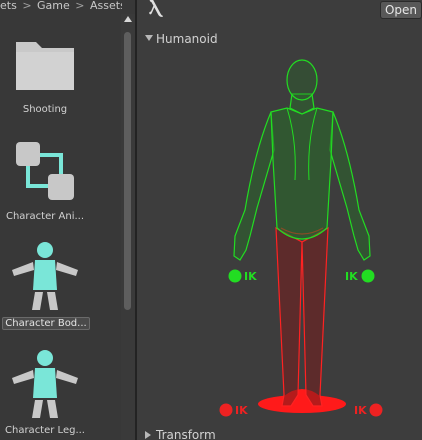 The height and width of the screenshot is (440, 422). What do you see at coordinates (315, 316) in the screenshot?
I see `right-leg-region` at bounding box center [315, 316].